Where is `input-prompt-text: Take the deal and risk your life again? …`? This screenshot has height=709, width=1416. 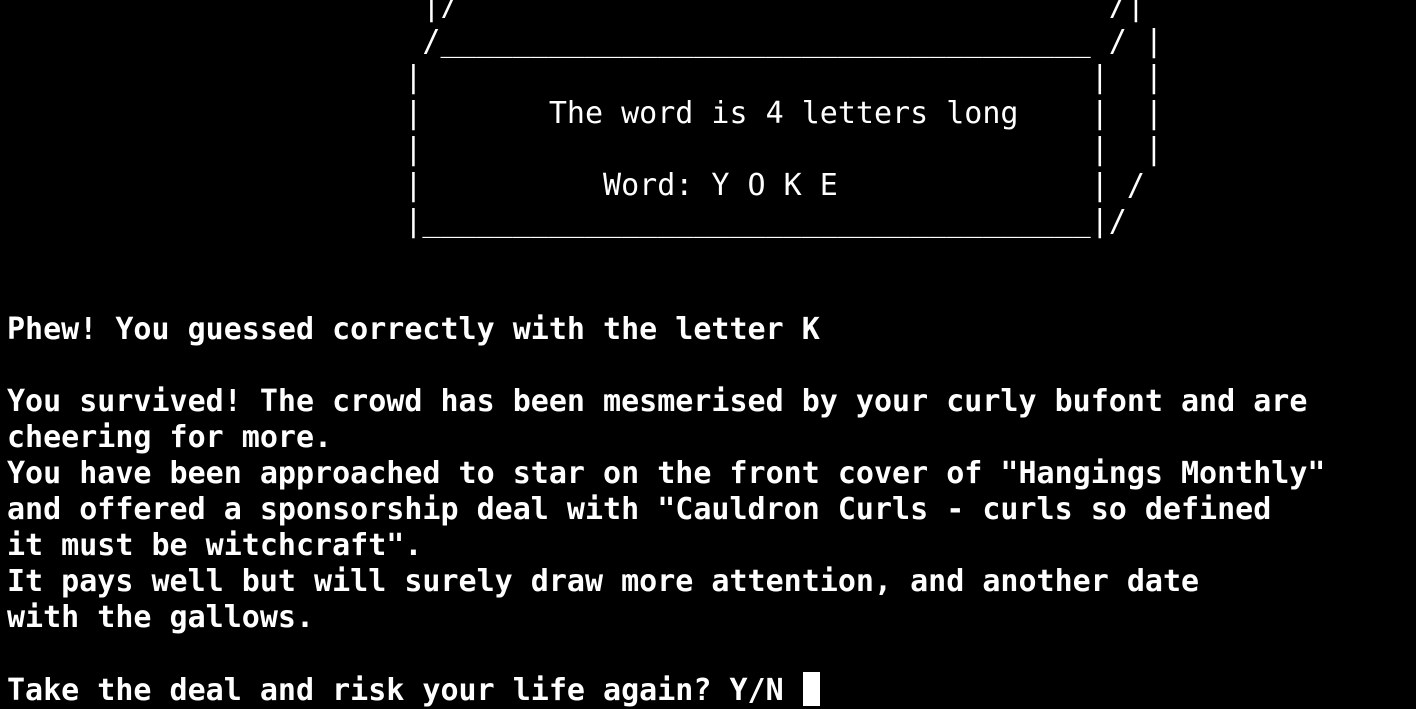 input-prompt-text: Take the deal and risk your life again? … is located at coordinates (404, 690).